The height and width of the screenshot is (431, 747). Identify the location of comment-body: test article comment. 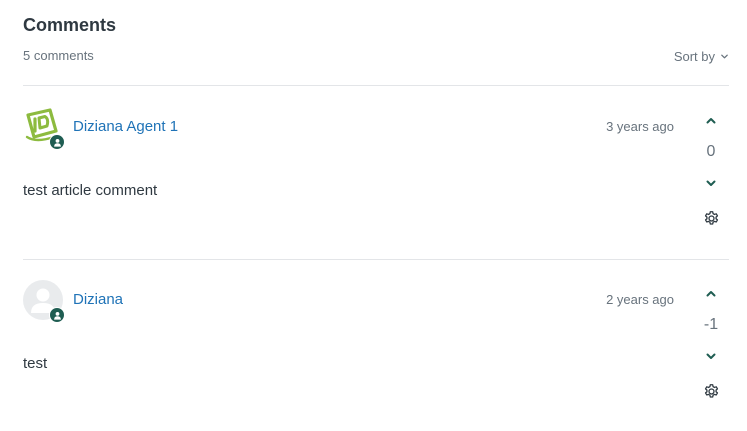
(90, 190).